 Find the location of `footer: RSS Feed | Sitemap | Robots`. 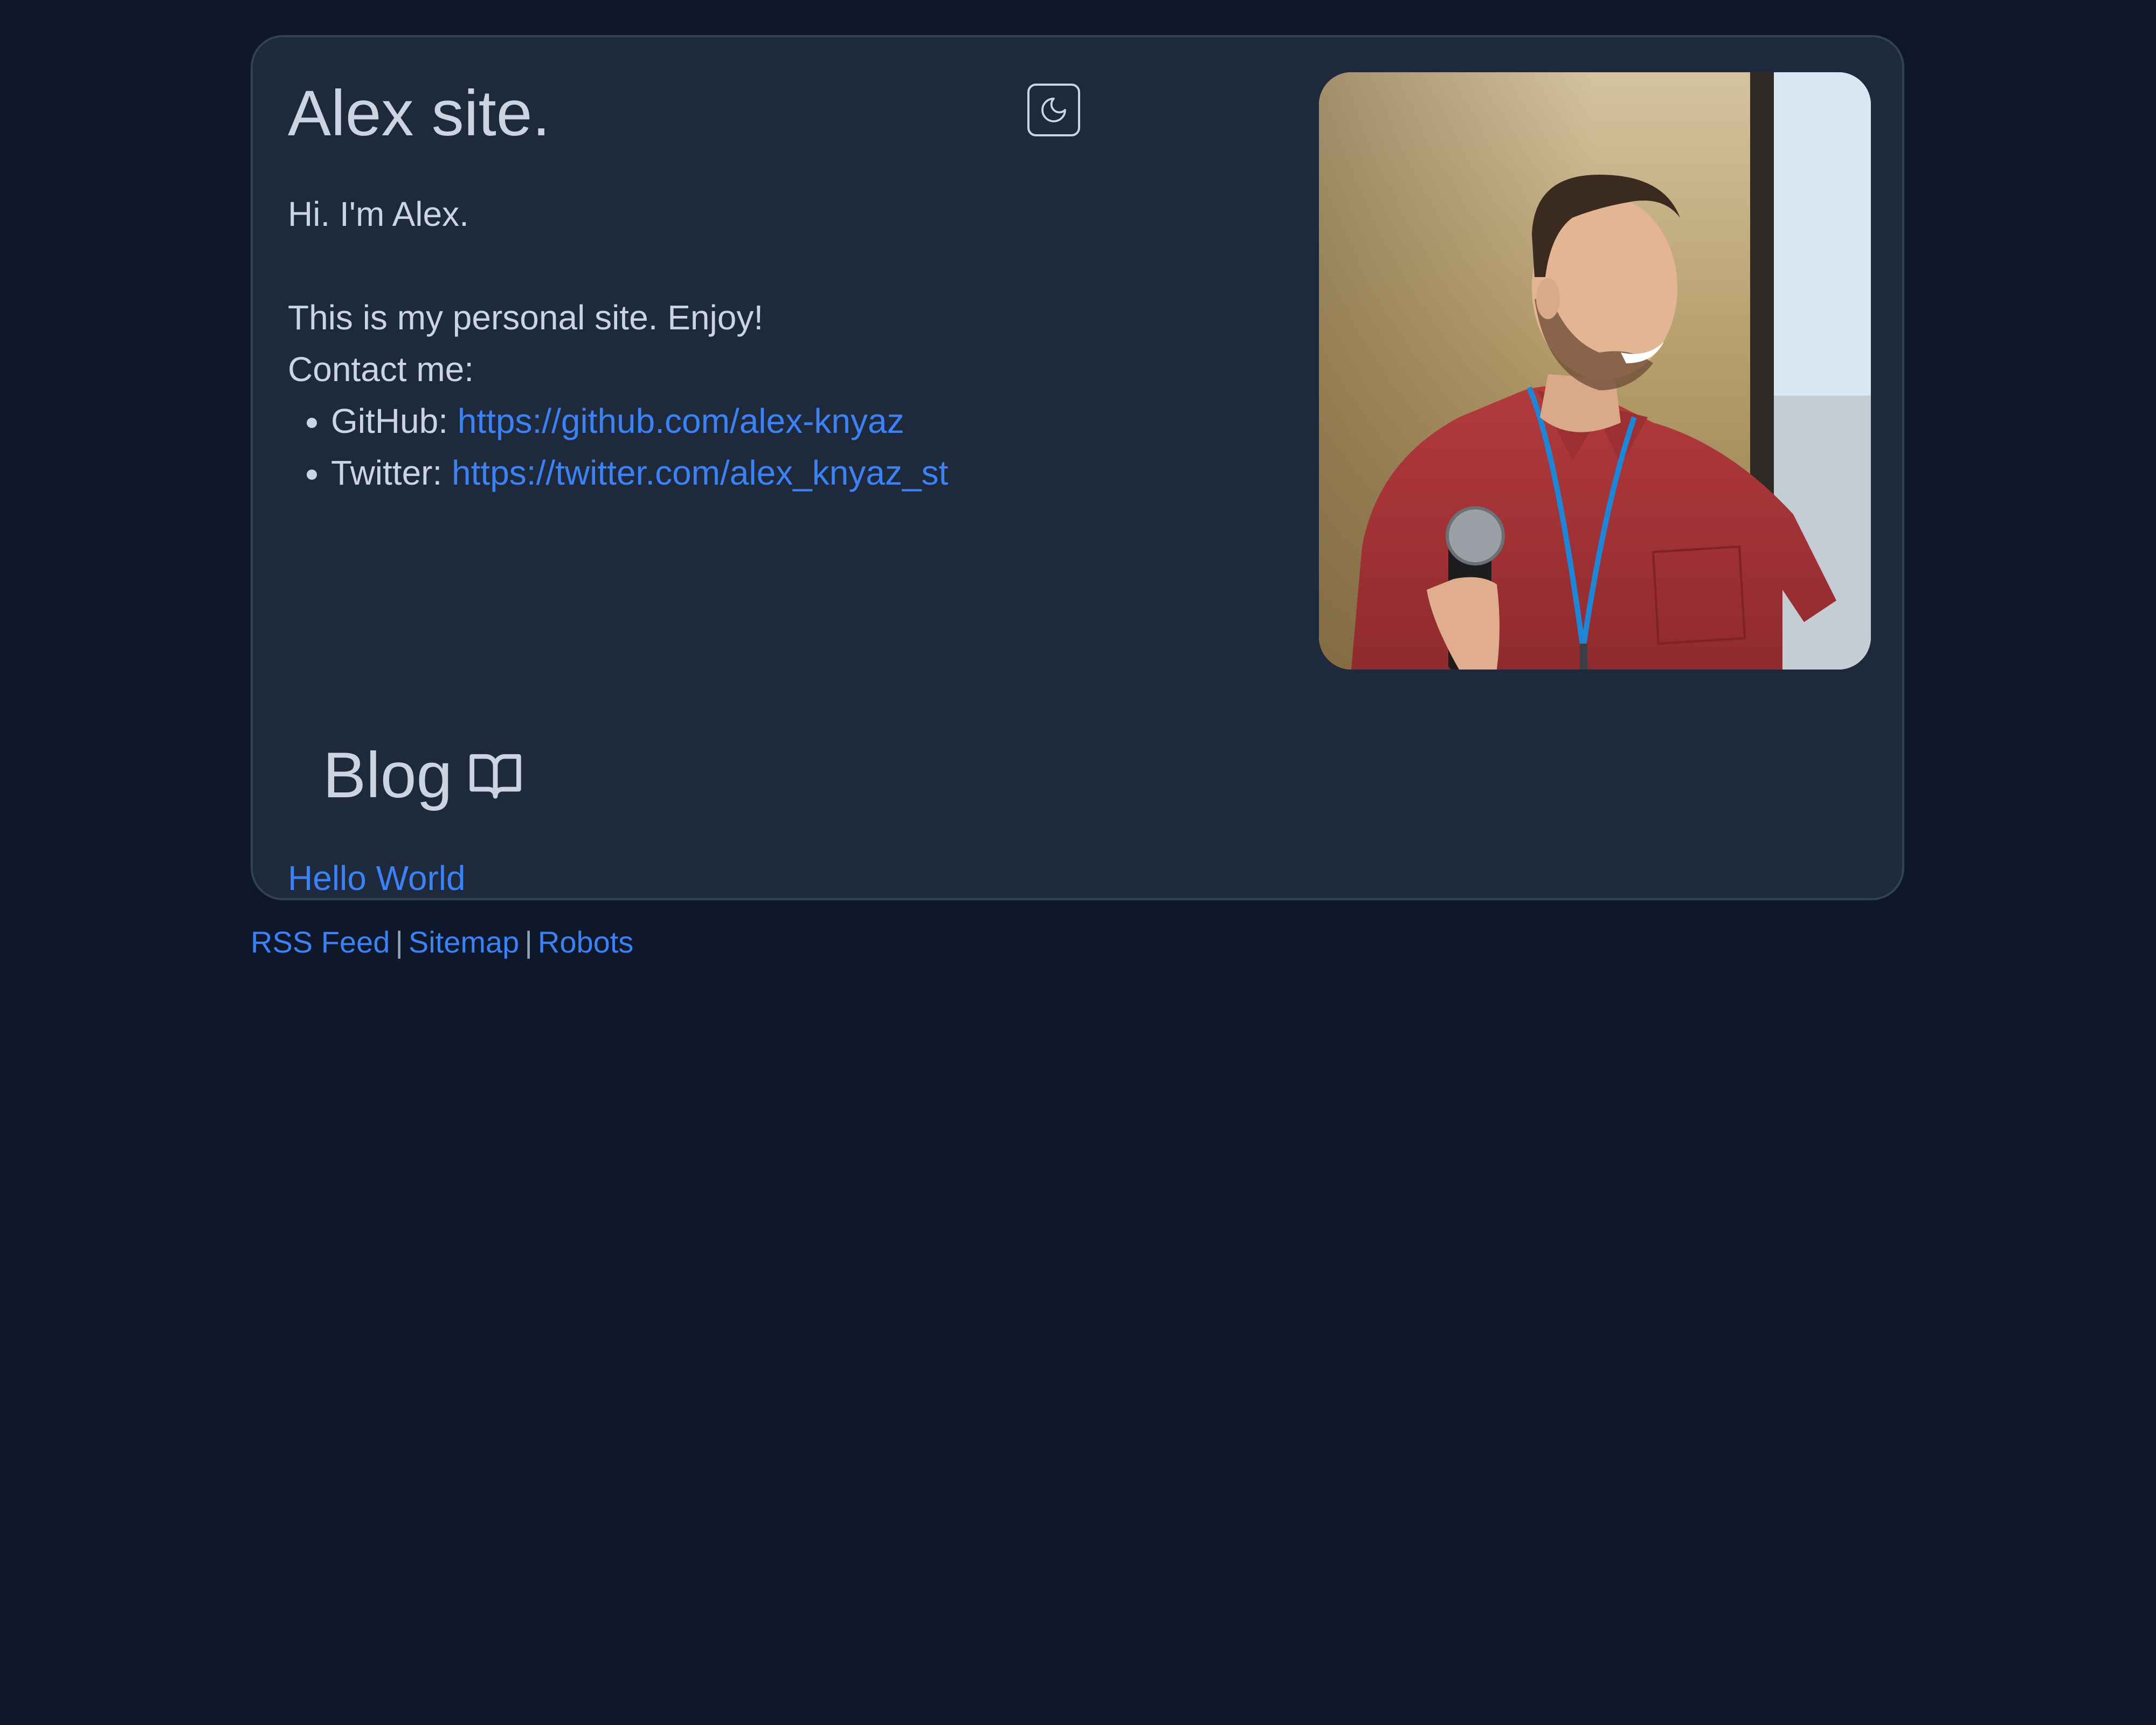

footer: RSS Feed | Sitemap | Robots is located at coordinates (442, 942).